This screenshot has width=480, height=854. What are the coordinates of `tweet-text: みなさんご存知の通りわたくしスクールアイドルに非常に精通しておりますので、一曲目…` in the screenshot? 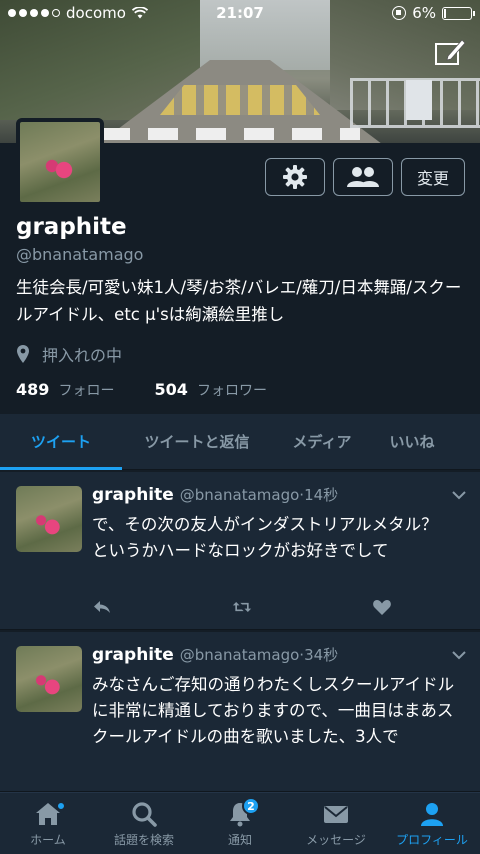 It's located at (273, 710).